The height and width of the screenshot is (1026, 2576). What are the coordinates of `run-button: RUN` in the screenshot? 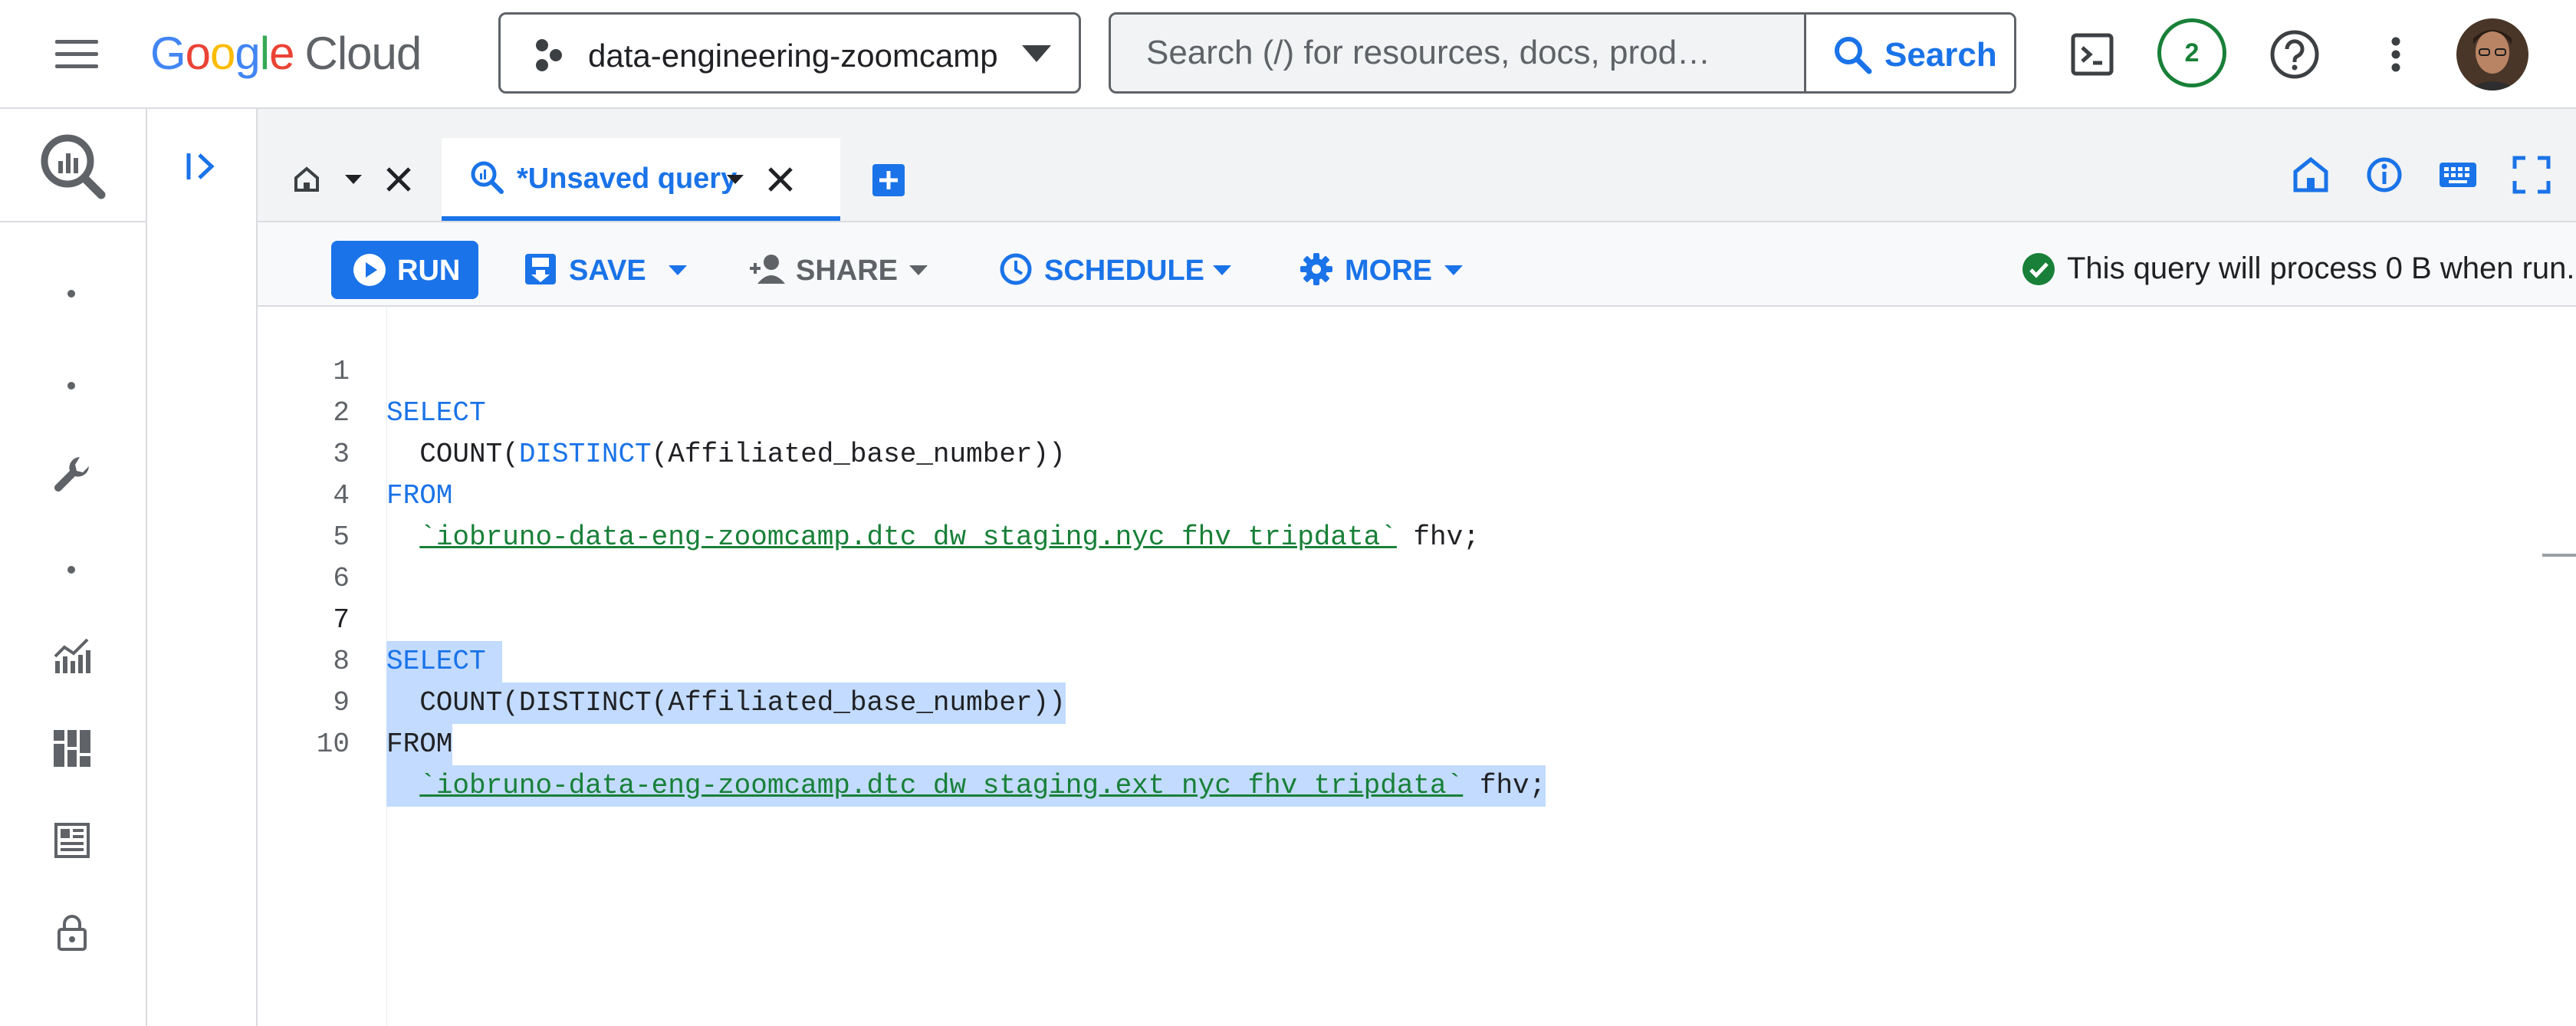 It's located at (404, 270).